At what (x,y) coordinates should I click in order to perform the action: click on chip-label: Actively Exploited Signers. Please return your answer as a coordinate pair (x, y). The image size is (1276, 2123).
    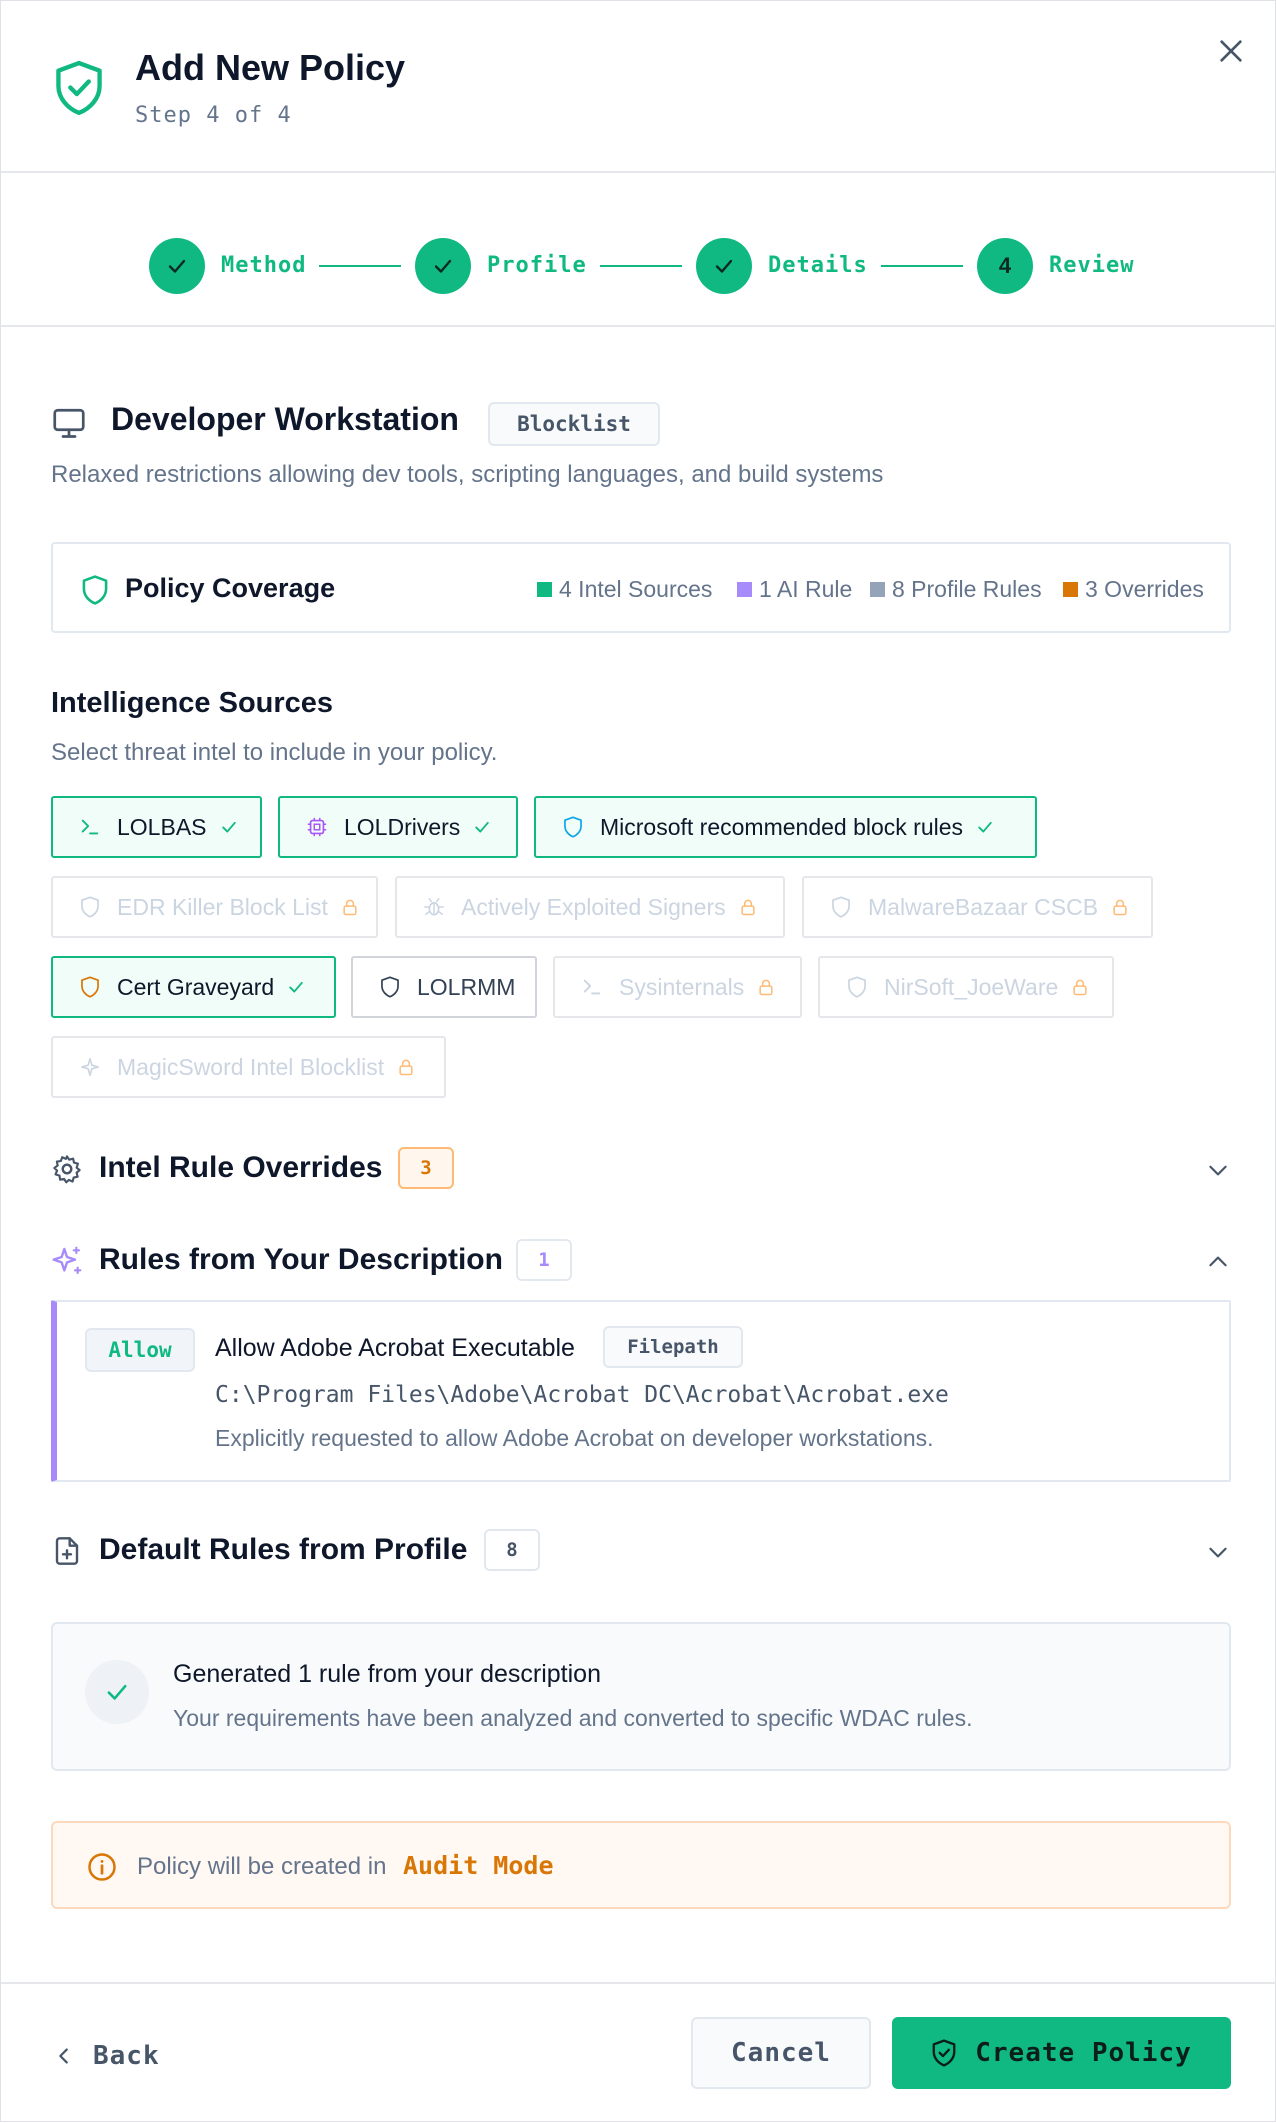
    Looking at the image, I should click on (593, 906).